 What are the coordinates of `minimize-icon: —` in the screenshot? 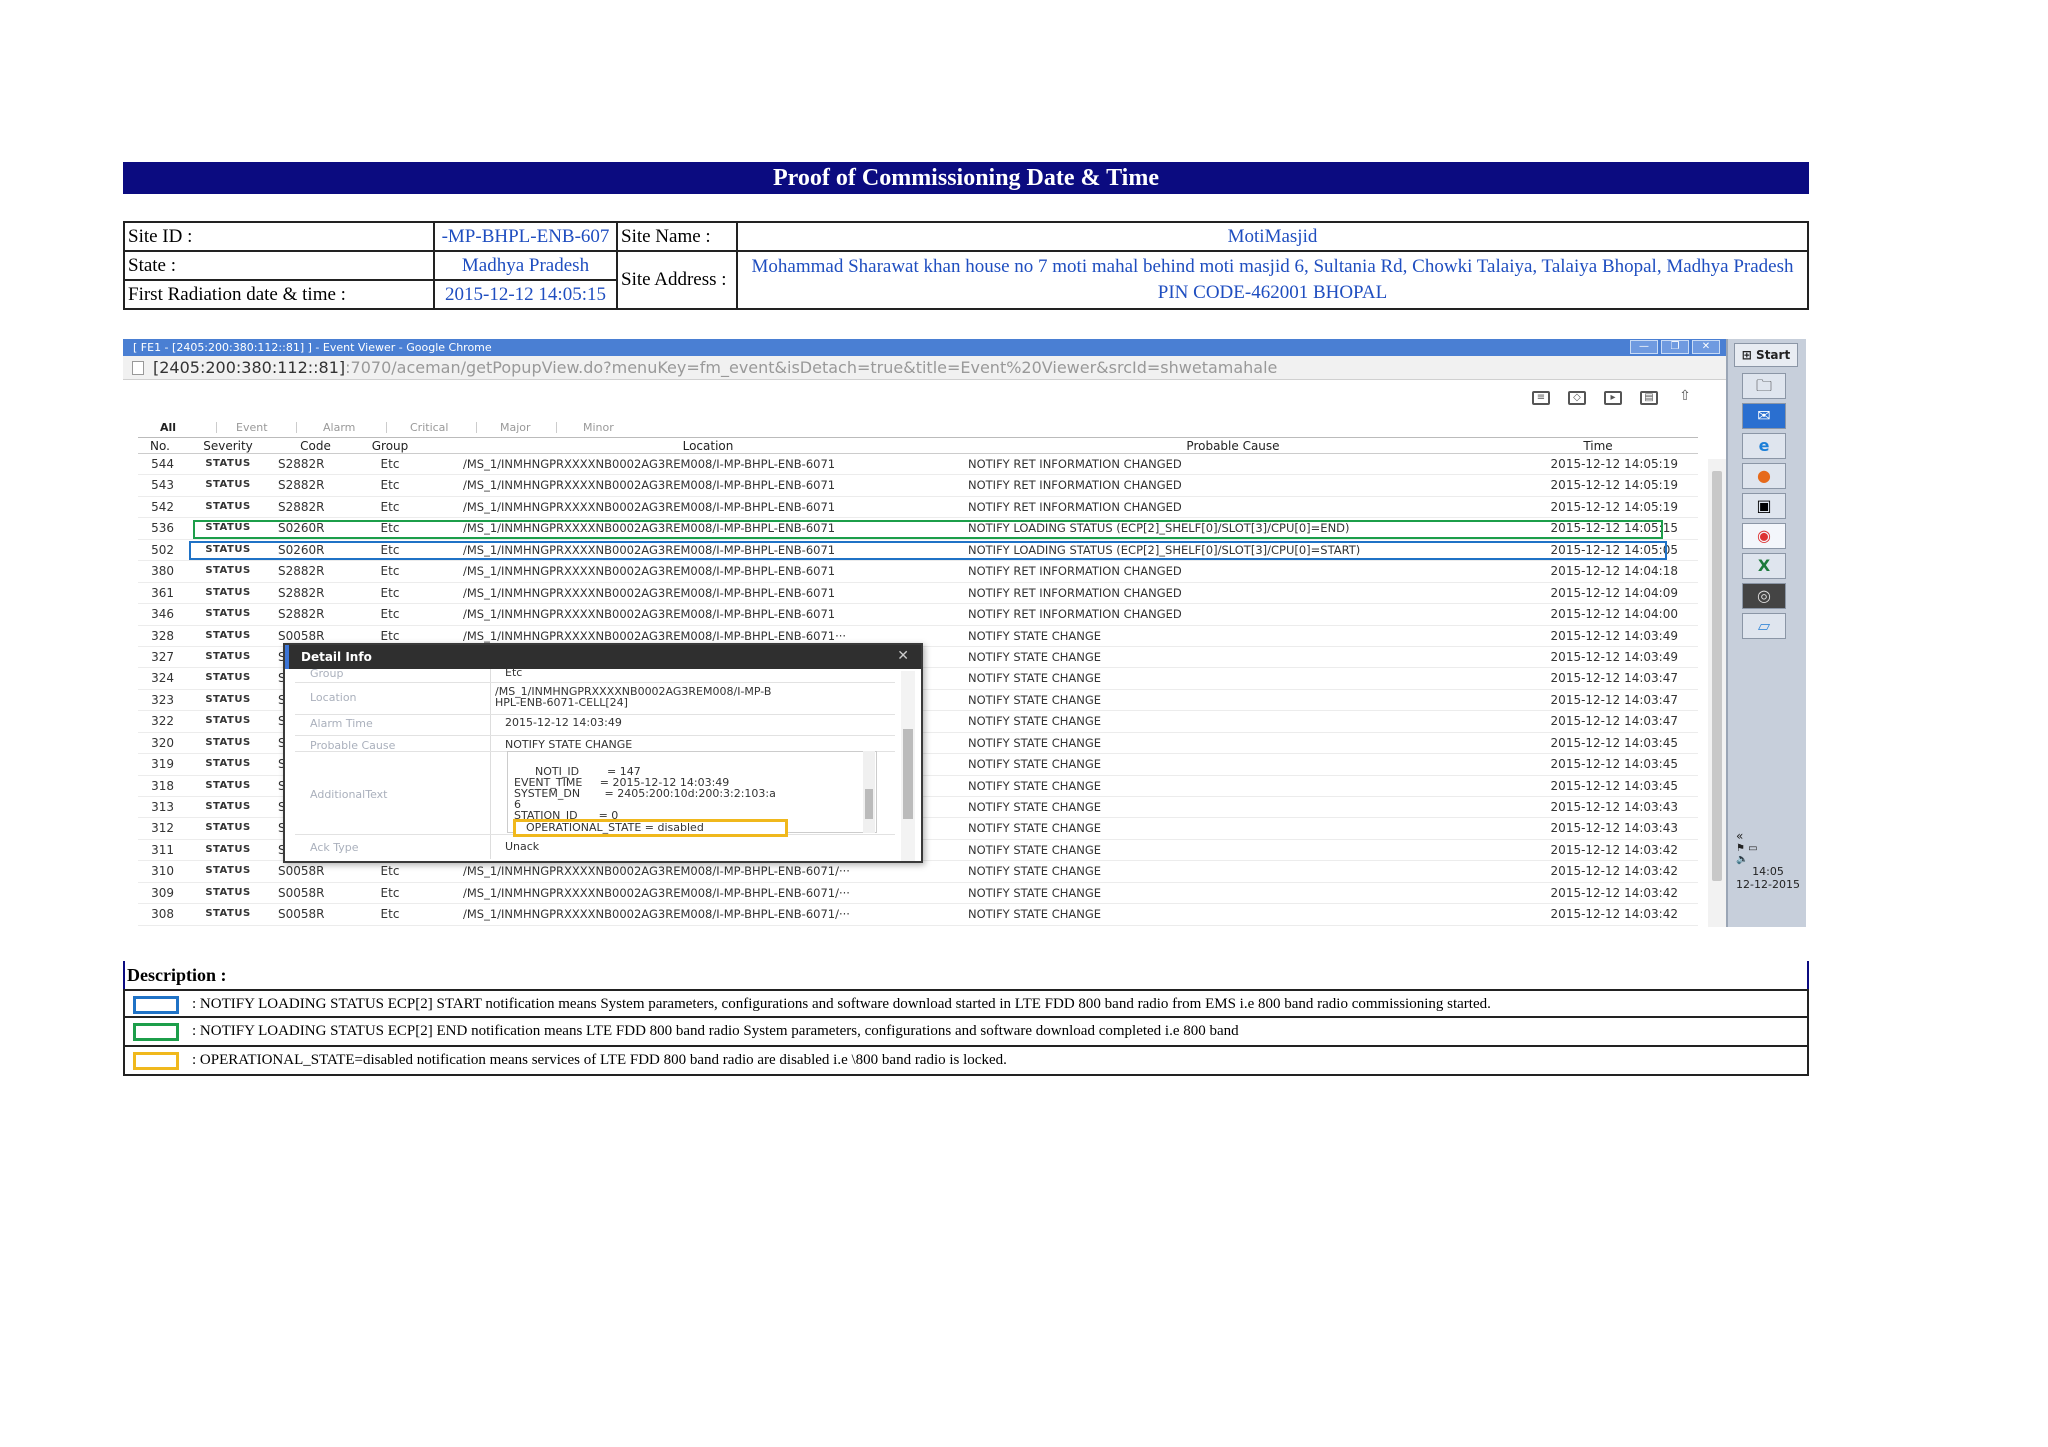 It's located at (1644, 347).